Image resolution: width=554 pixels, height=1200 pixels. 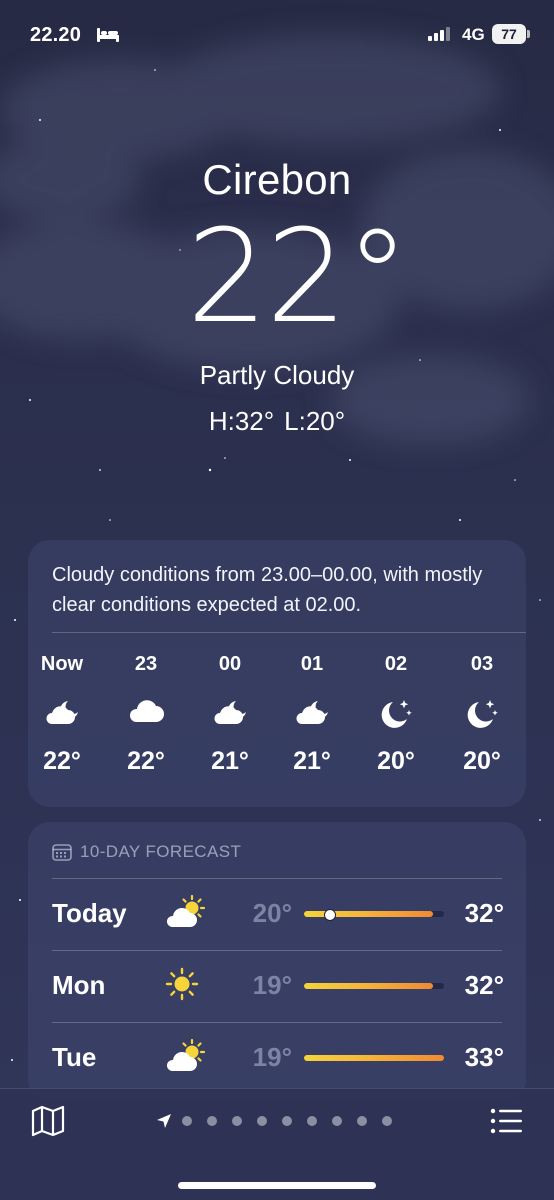 What do you see at coordinates (312, 664) in the screenshot?
I see `hour-label: 01` at bounding box center [312, 664].